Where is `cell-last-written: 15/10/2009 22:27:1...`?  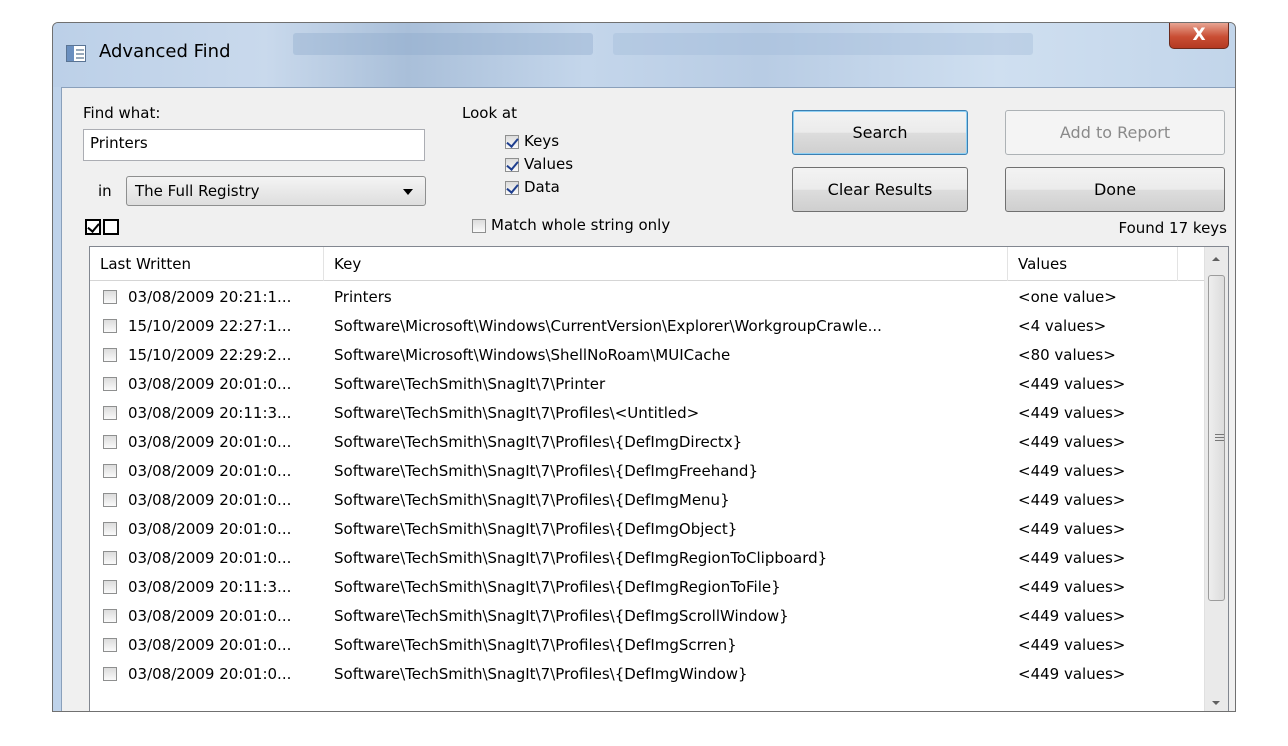 cell-last-written: 15/10/2009 22:27:1... is located at coordinates (210, 326).